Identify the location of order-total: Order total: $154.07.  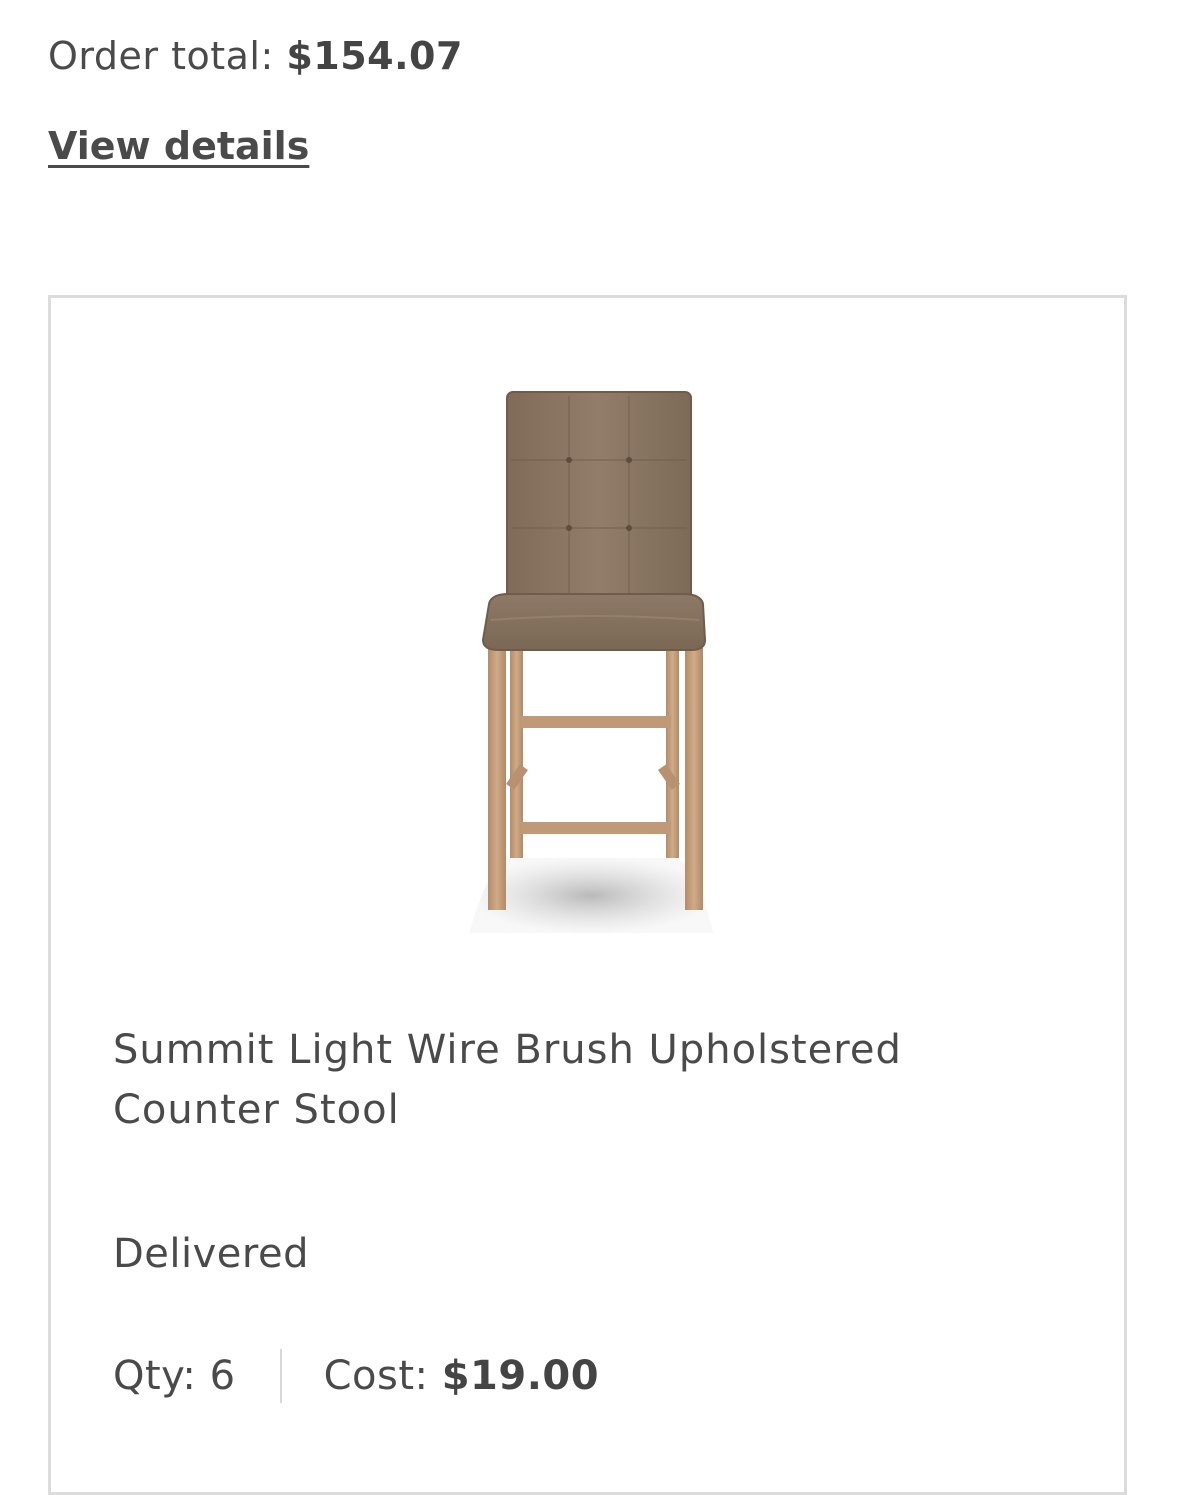
(255, 56).